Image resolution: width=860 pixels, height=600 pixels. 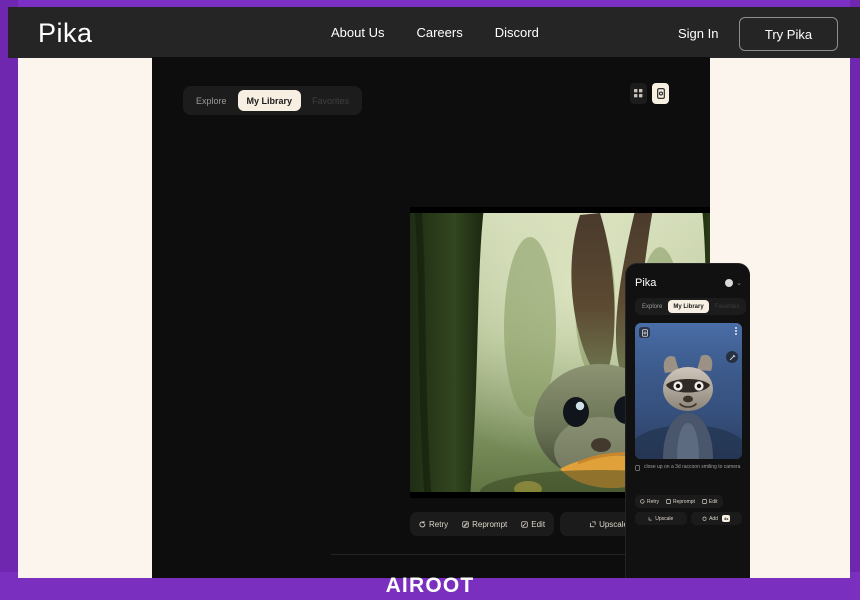 I want to click on mobile-upscale-group: Upscale, so click(x=661, y=518).